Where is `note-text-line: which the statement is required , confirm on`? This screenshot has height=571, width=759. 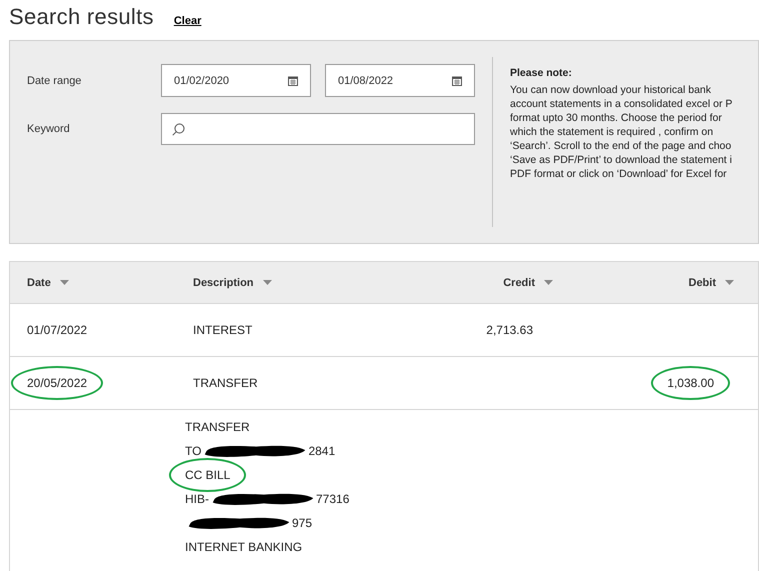 note-text-line: which the statement is required , confirm on is located at coordinates (612, 132).